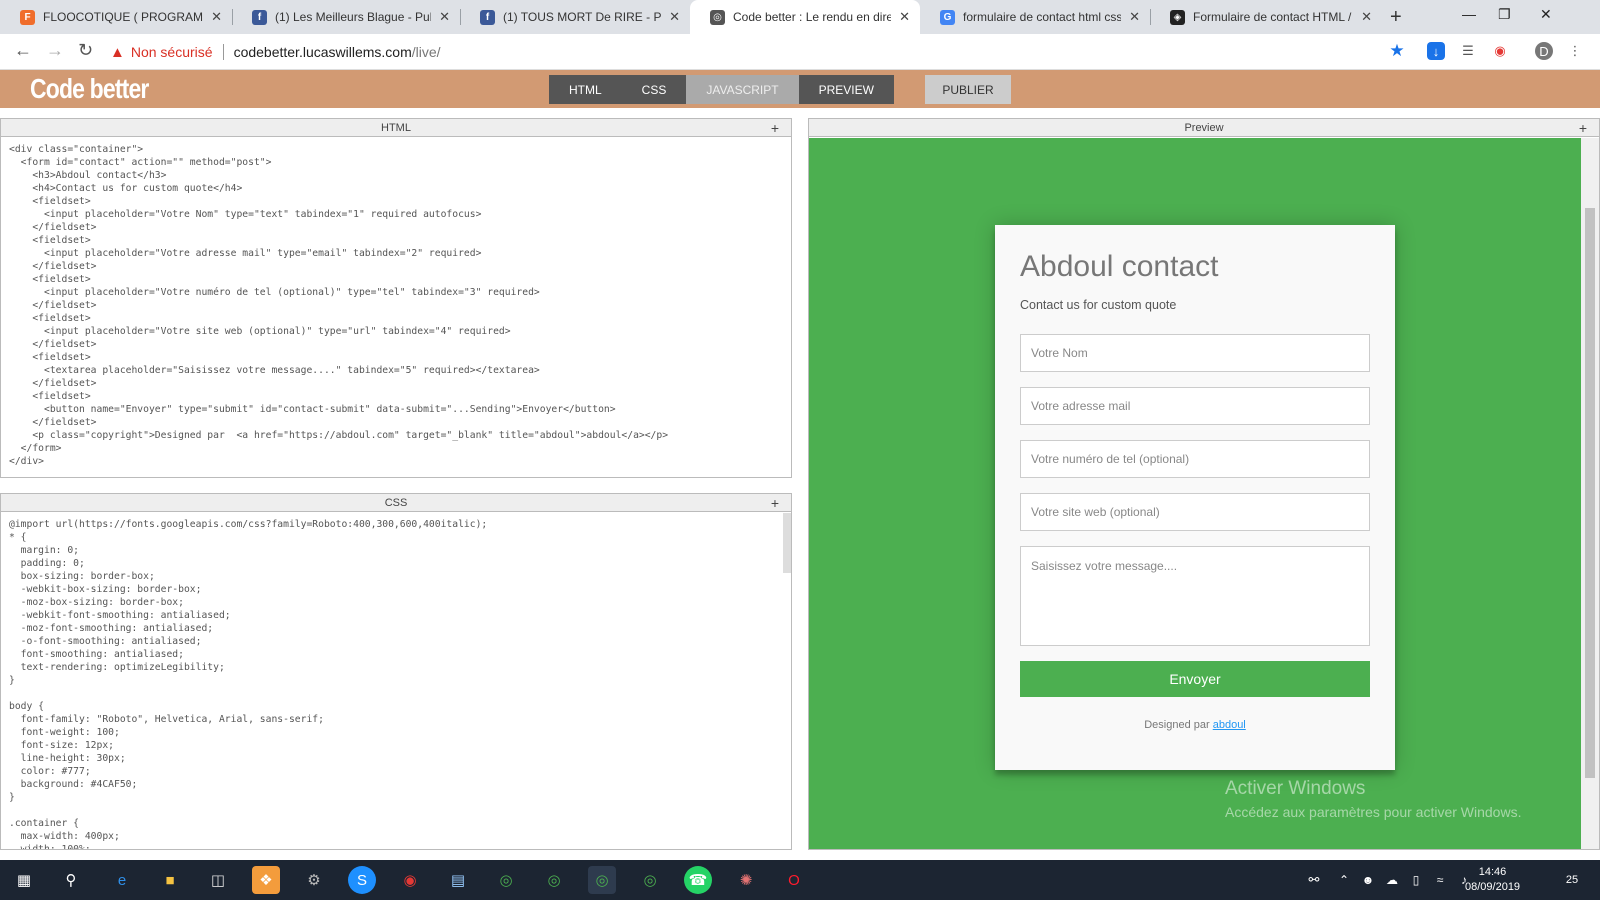 Image resolution: width=1600 pixels, height=900 pixels. I want to click on tab-favicon-icon: F, so click(27, 17).